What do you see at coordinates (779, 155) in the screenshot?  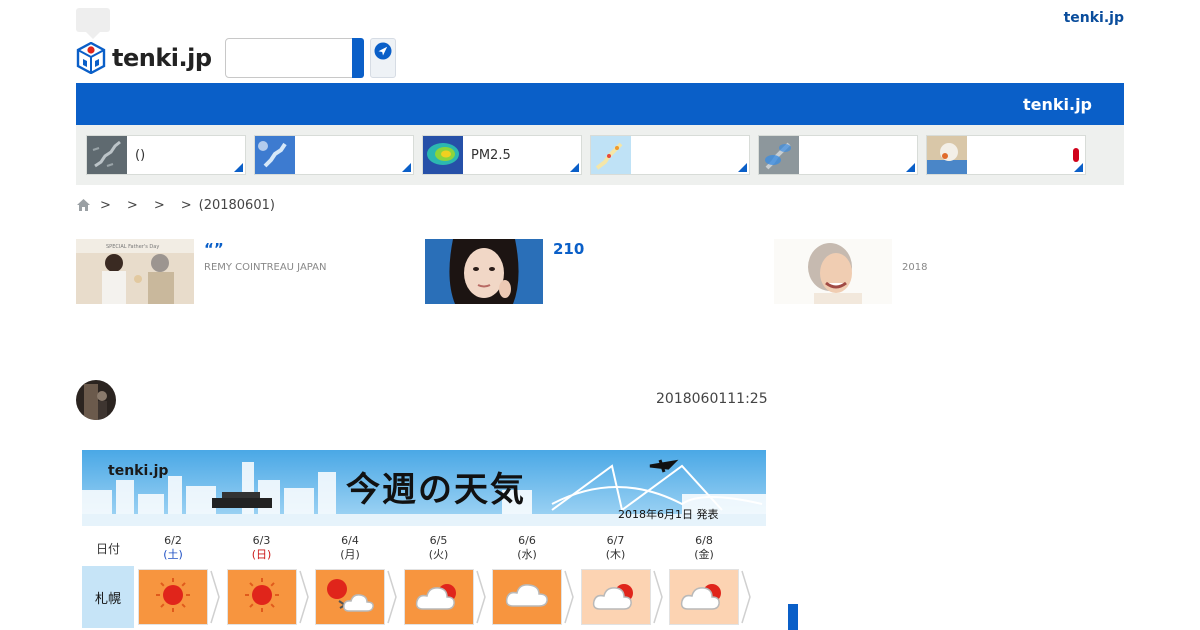 I see `rain-radar-icon` at bounding box center [779, 155].